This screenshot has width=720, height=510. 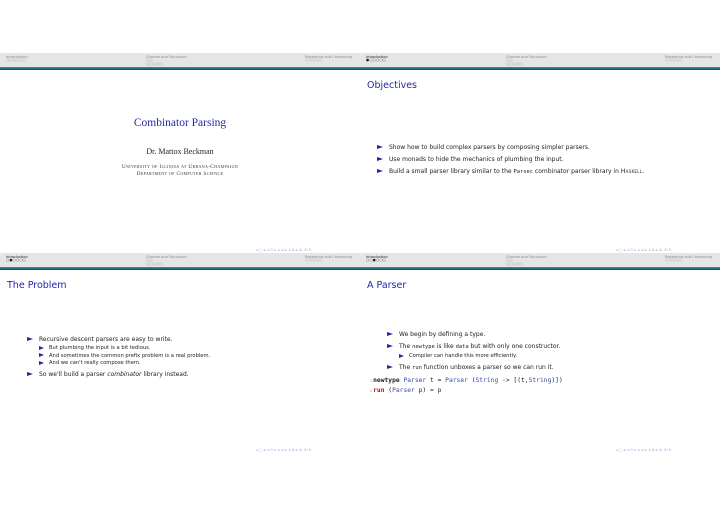 I want to click on code-text: )]), so click(x=557, y=380).